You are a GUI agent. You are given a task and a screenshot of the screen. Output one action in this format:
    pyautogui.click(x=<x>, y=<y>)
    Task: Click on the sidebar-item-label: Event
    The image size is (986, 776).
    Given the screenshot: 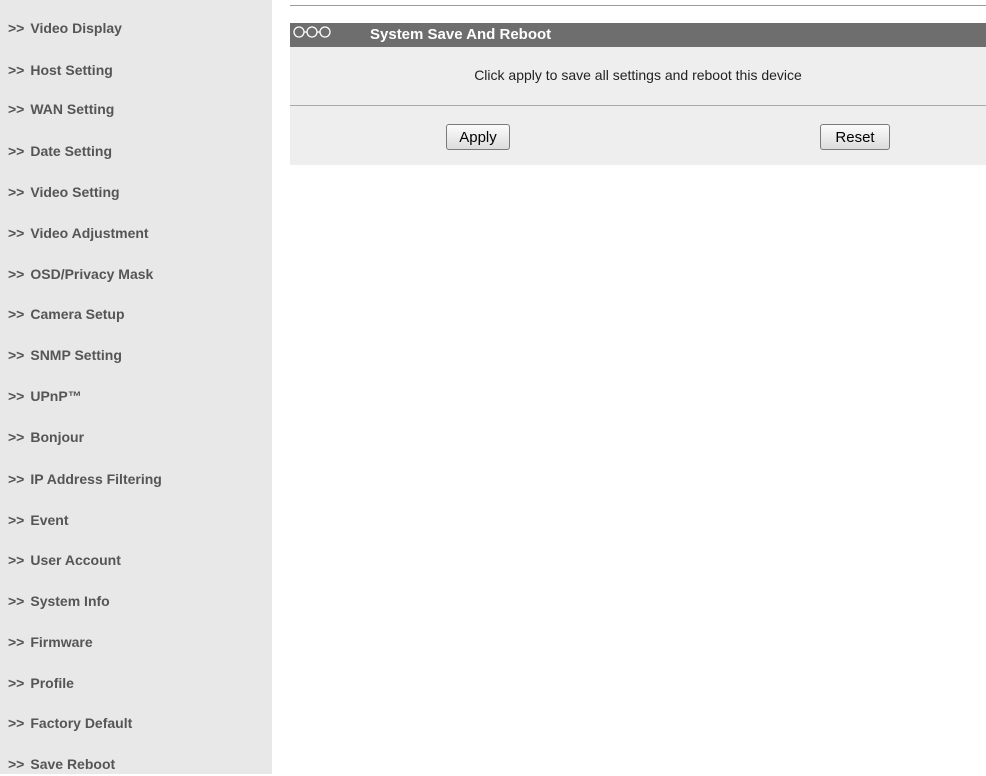 What is the action you would take?
    pyautogui.click(x=49, y=520)
    